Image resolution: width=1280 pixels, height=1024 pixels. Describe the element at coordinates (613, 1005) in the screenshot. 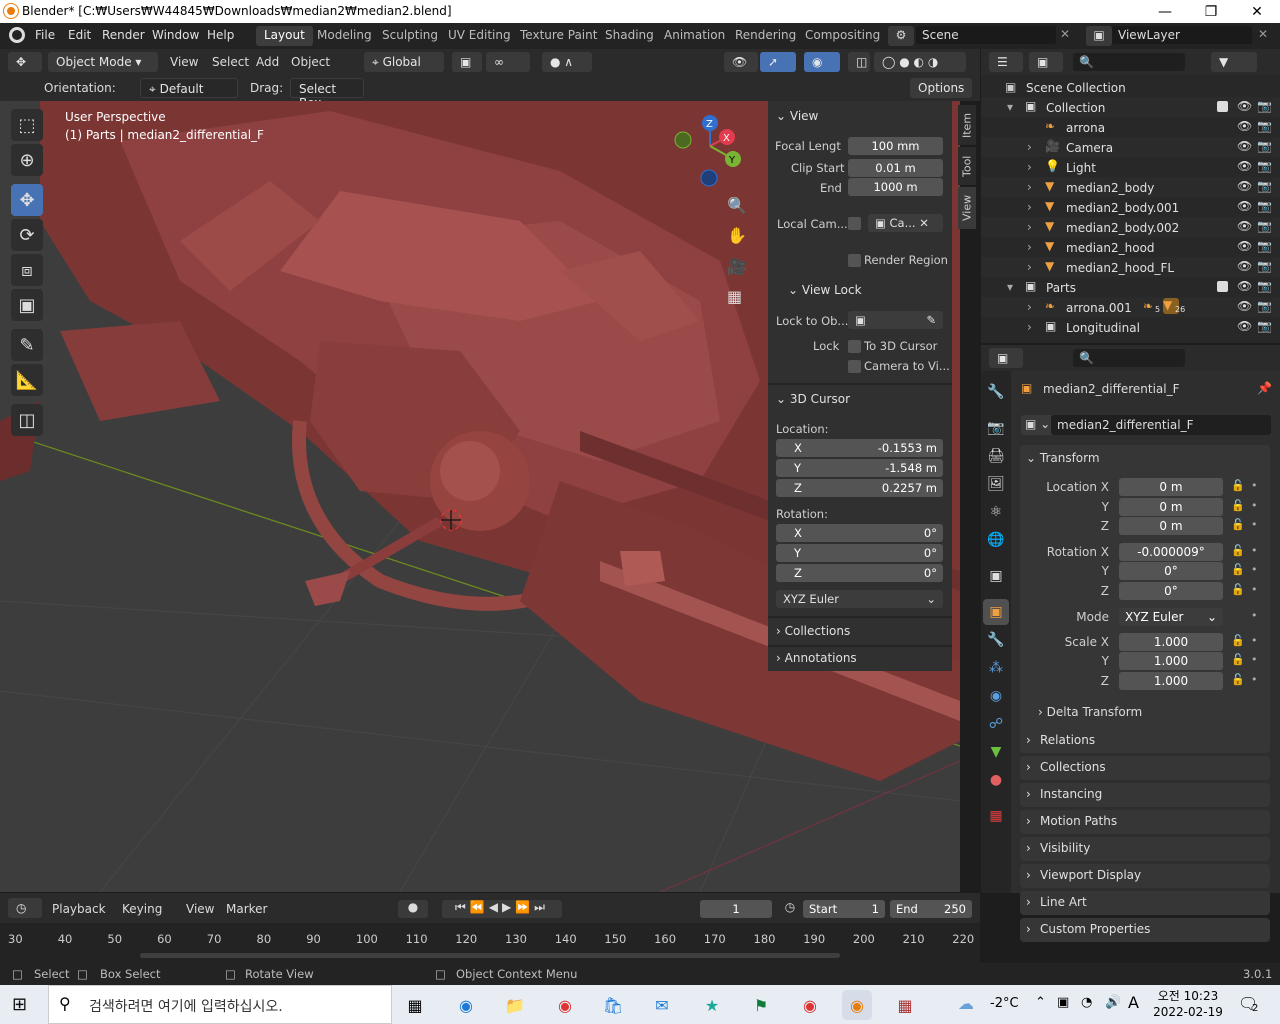

I see `store-icon: 🛍` at that location.